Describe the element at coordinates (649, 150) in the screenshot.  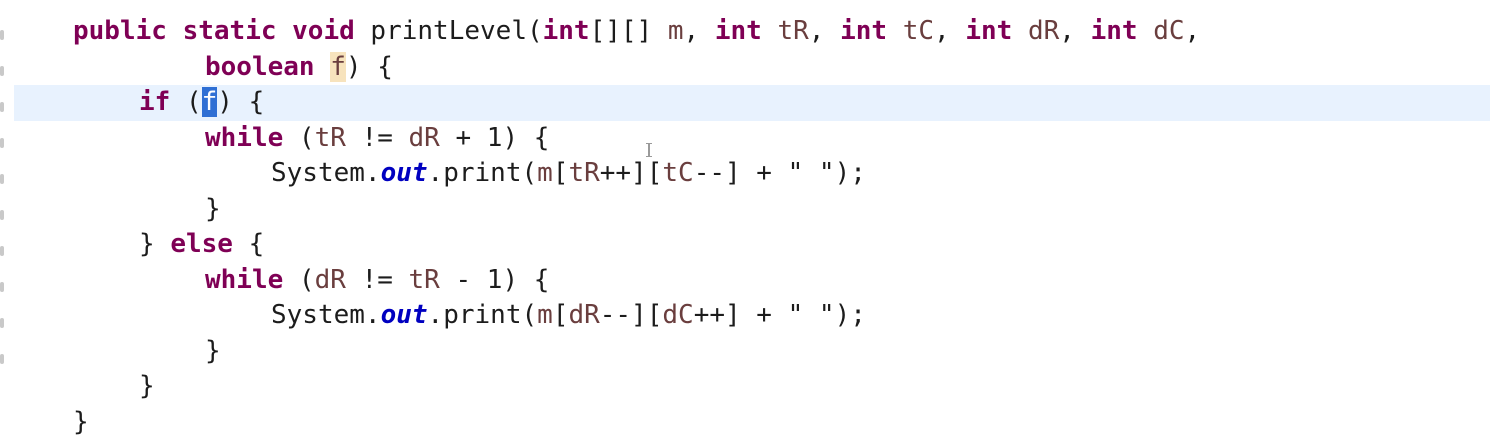
I see `i-beam-cursor-icon` at that location.